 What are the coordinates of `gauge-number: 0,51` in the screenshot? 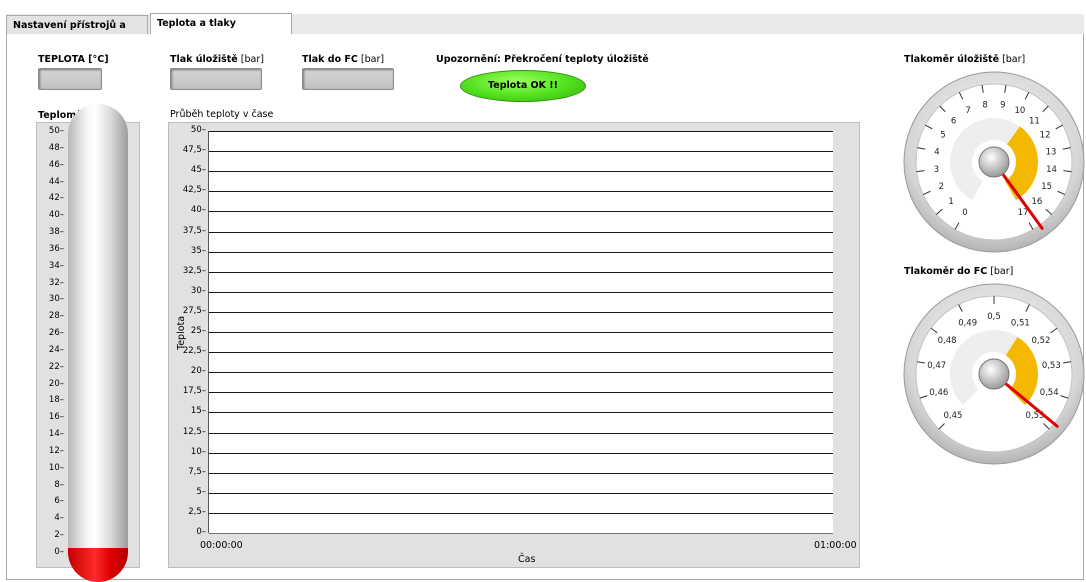 It's located at (1020, 323).